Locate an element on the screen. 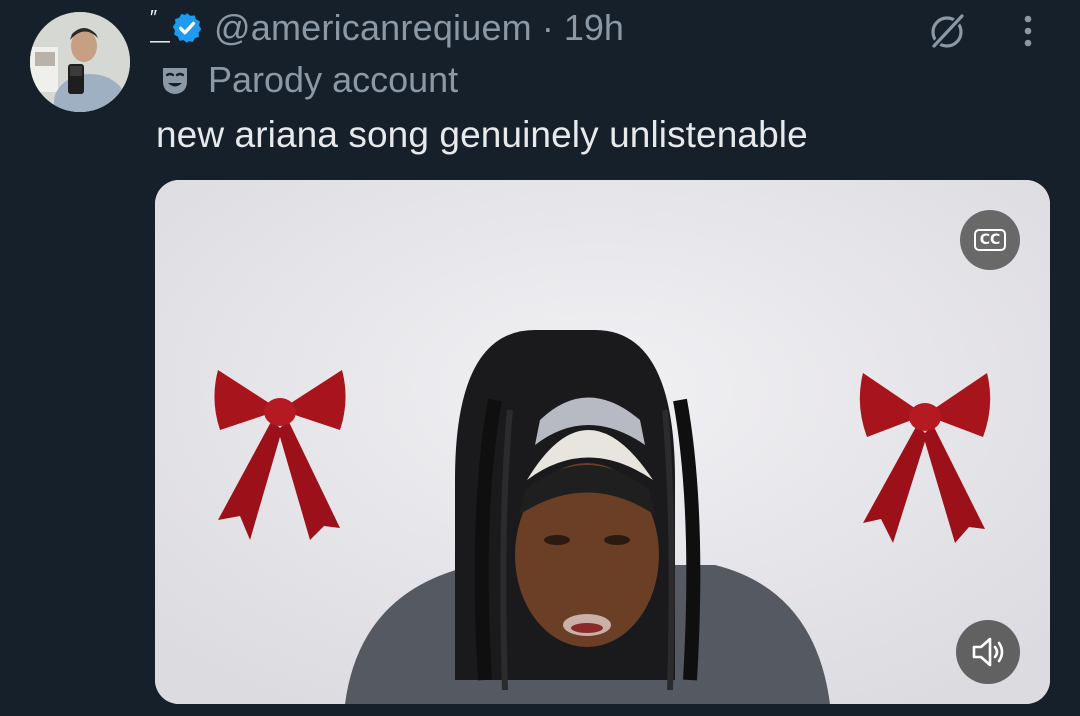 This screenshot has width=1080, height=716. author-avatar is located at coordinates (80, 62).